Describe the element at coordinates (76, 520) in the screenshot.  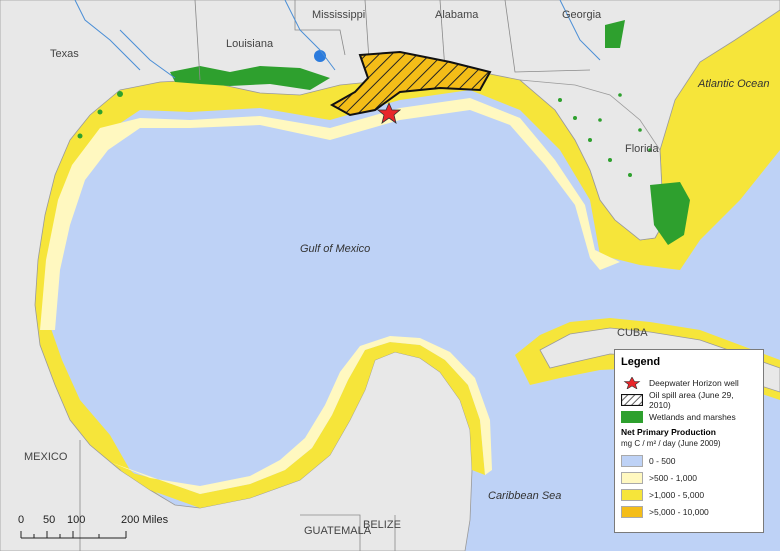
I see `scale-tick-label: 100` at that location.